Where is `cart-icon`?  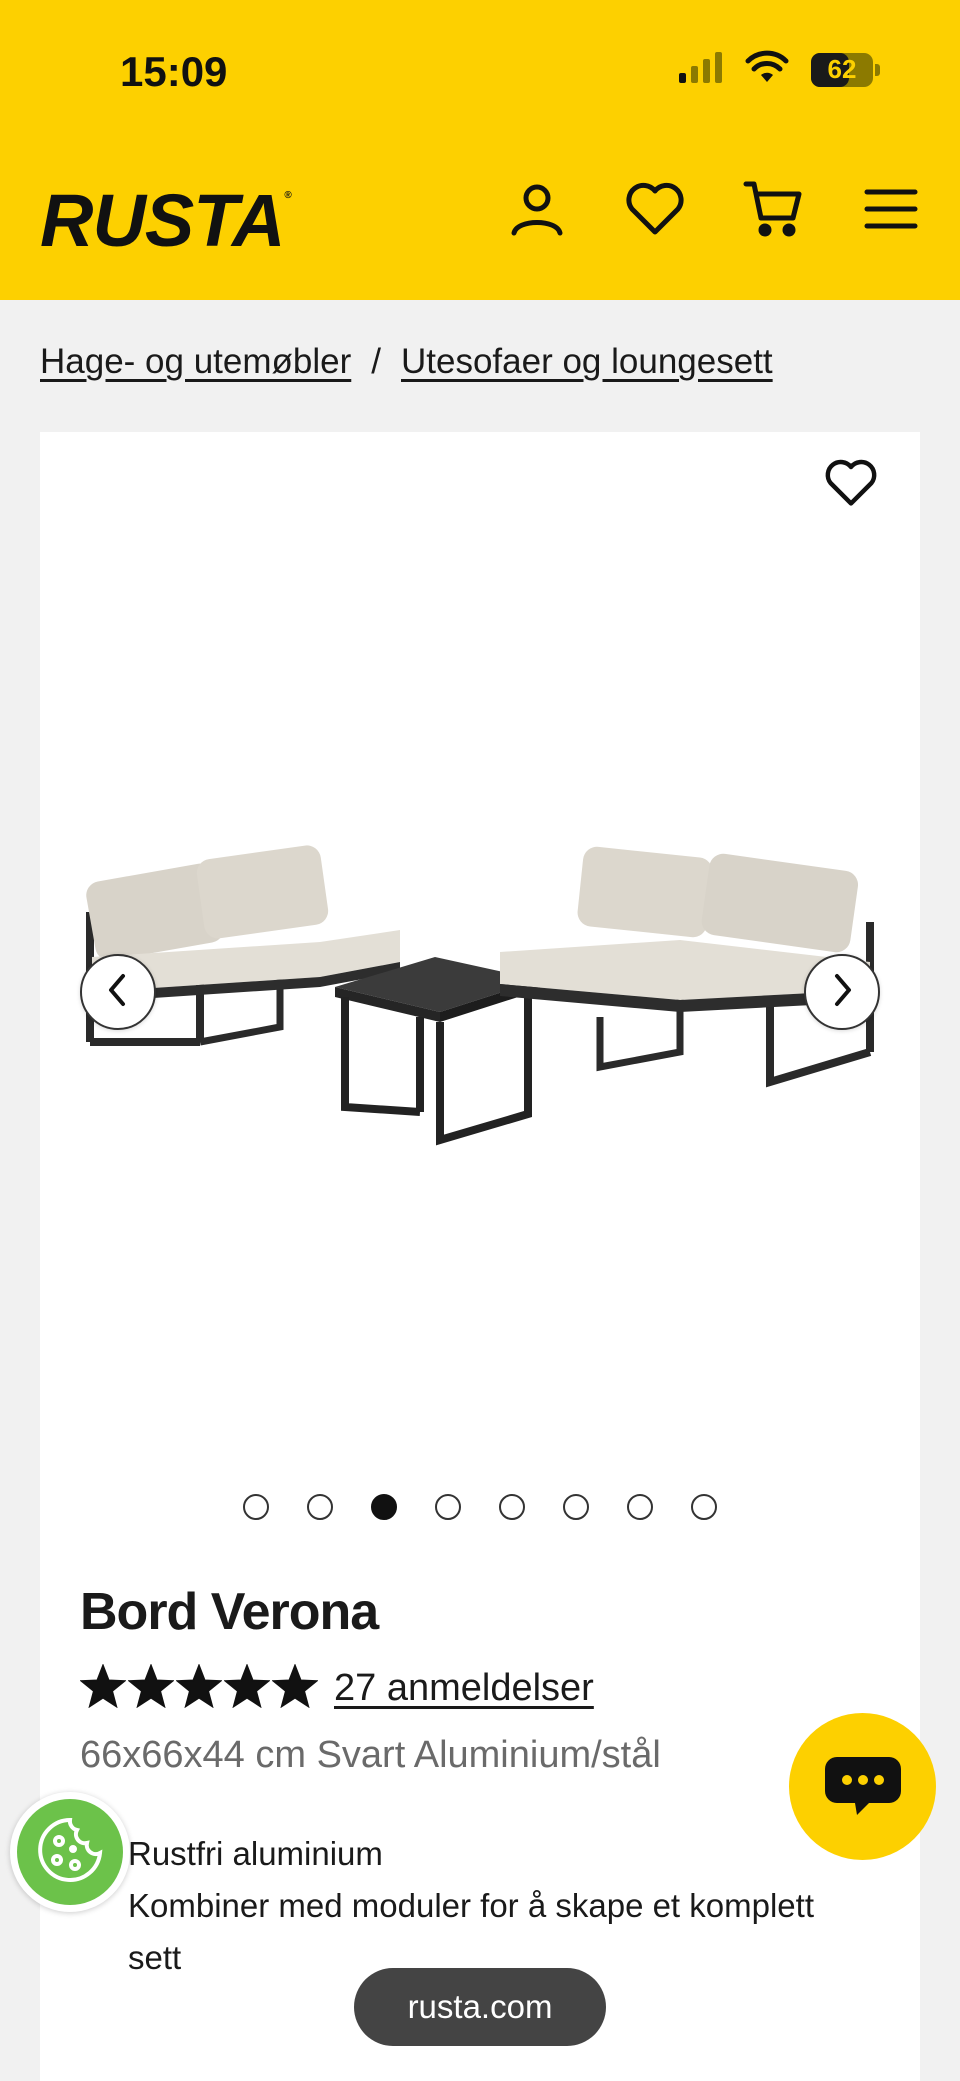
cart-icon is located at coordinates (773, 211).